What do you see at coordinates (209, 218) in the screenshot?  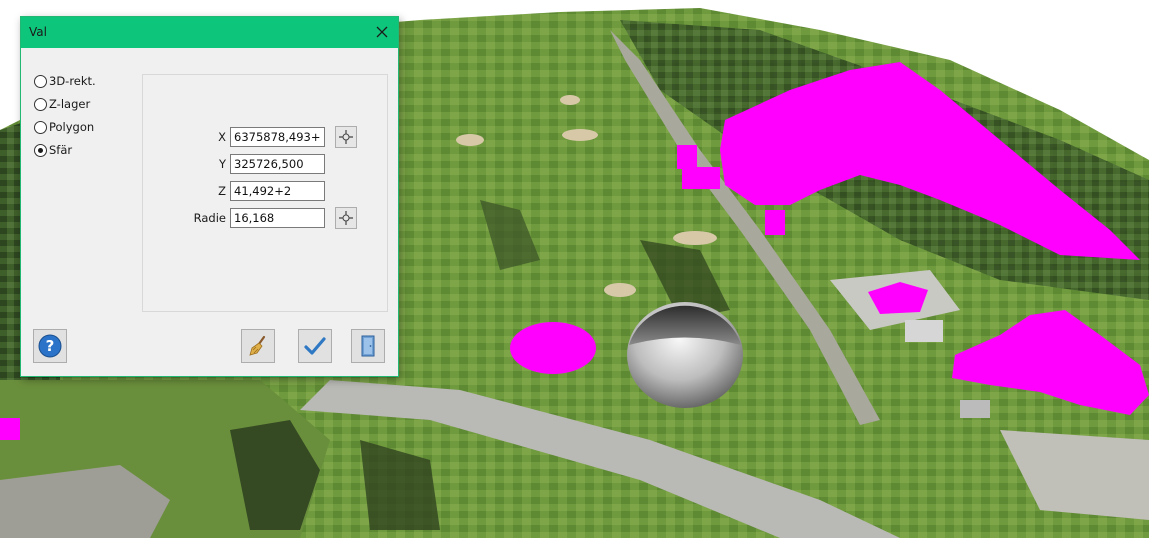 I see `radius-label: Radie` at bounding box center [209, 218].